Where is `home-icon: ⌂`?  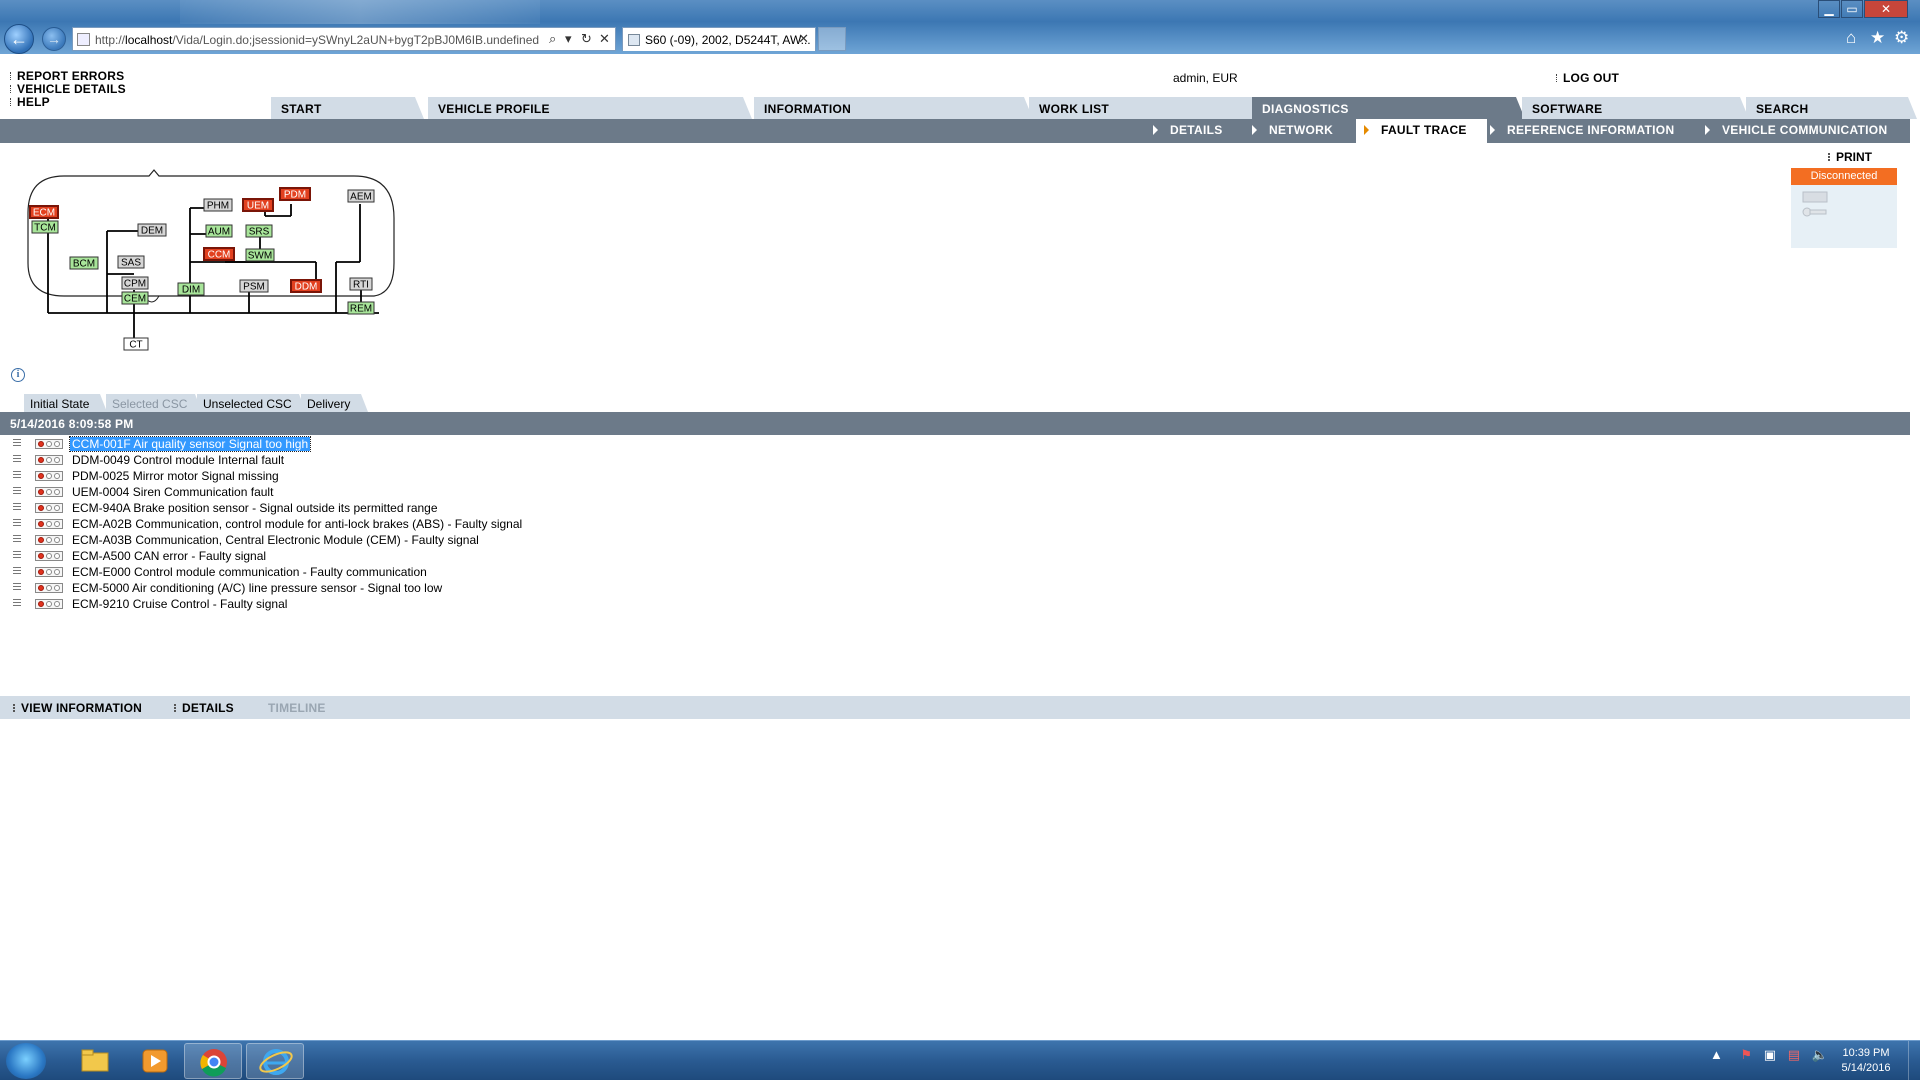 home-icon: ⌂ is located at coordinates (1851, 38).